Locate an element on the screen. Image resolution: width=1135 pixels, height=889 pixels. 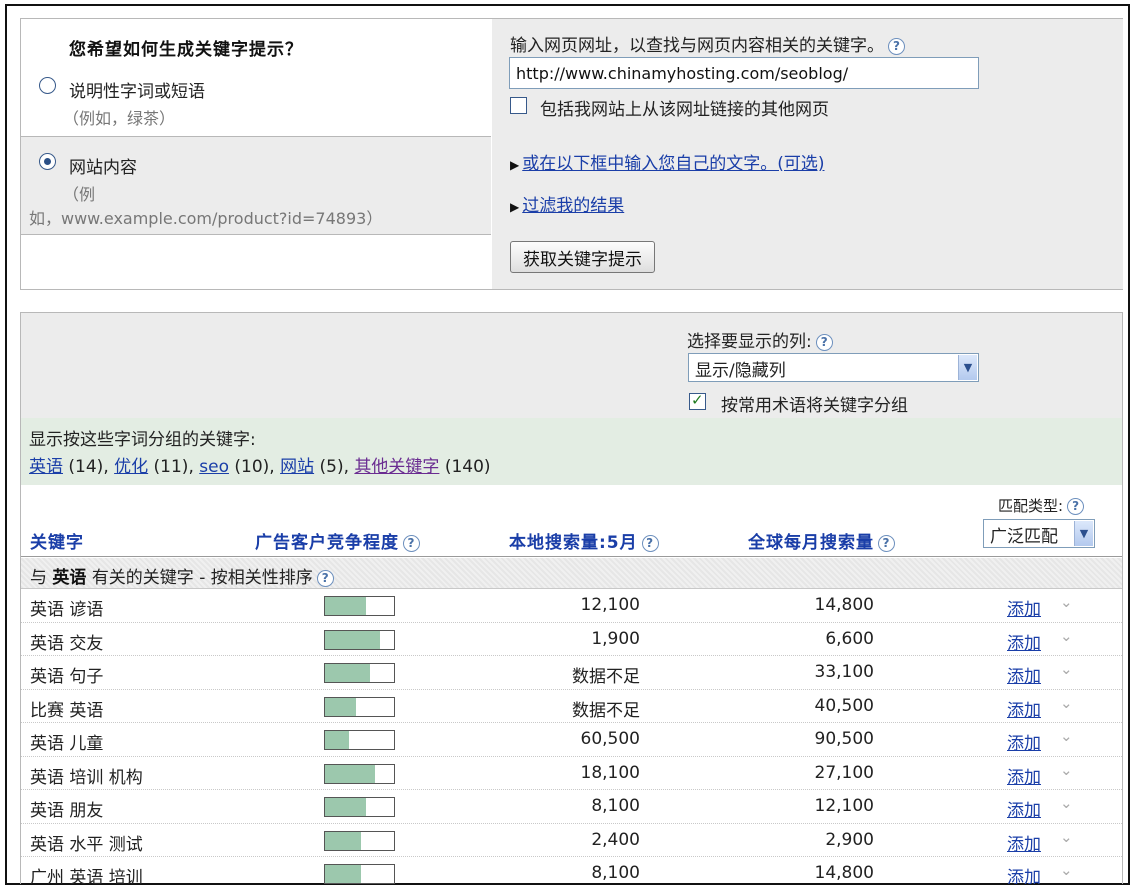
local-volume-cell: 12,100 is located at coordinates (610, 605).